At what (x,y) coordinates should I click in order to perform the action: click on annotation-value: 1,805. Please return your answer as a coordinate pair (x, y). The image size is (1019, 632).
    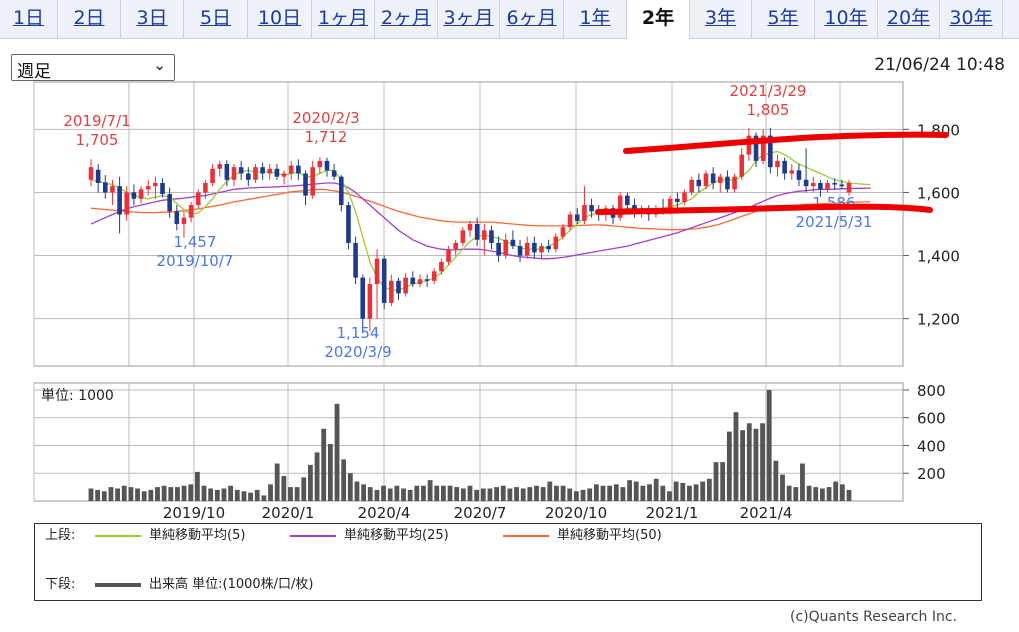
    Looking at the image, I should click on (768, 110).